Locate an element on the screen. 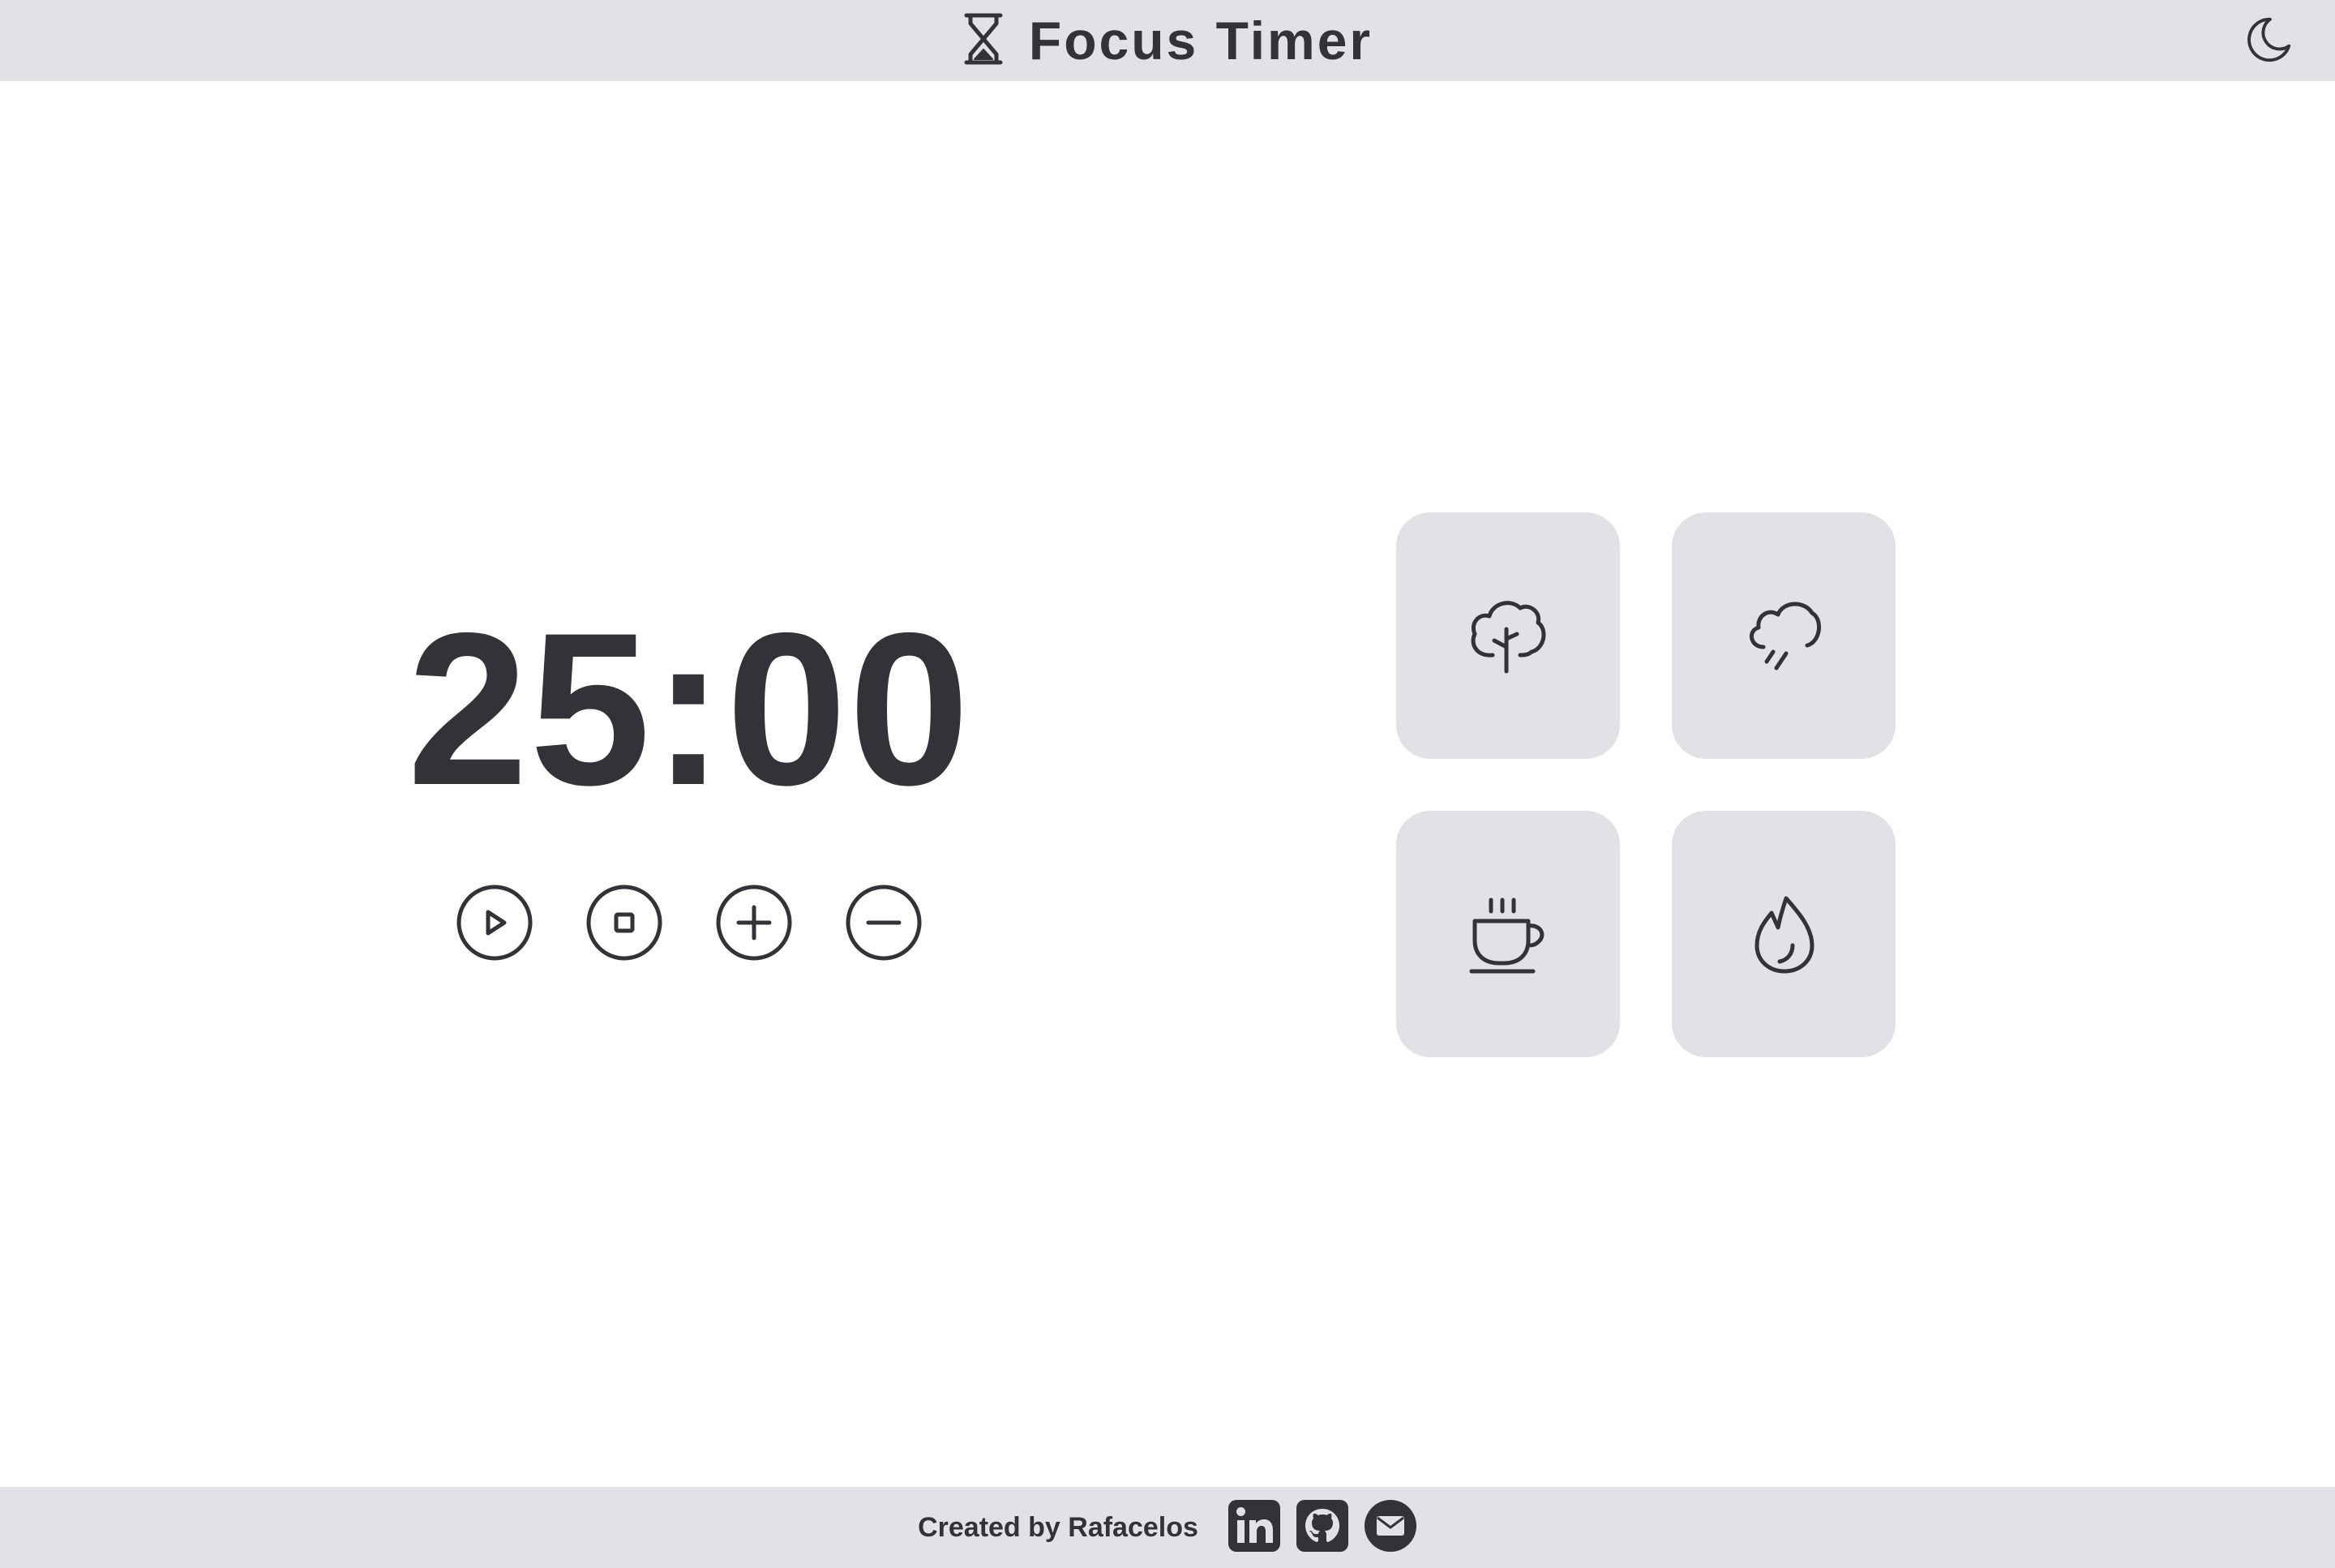 This screenshot has height=1568, width=2335. brand: Focus Timer is located at coordinates (1167, 40).